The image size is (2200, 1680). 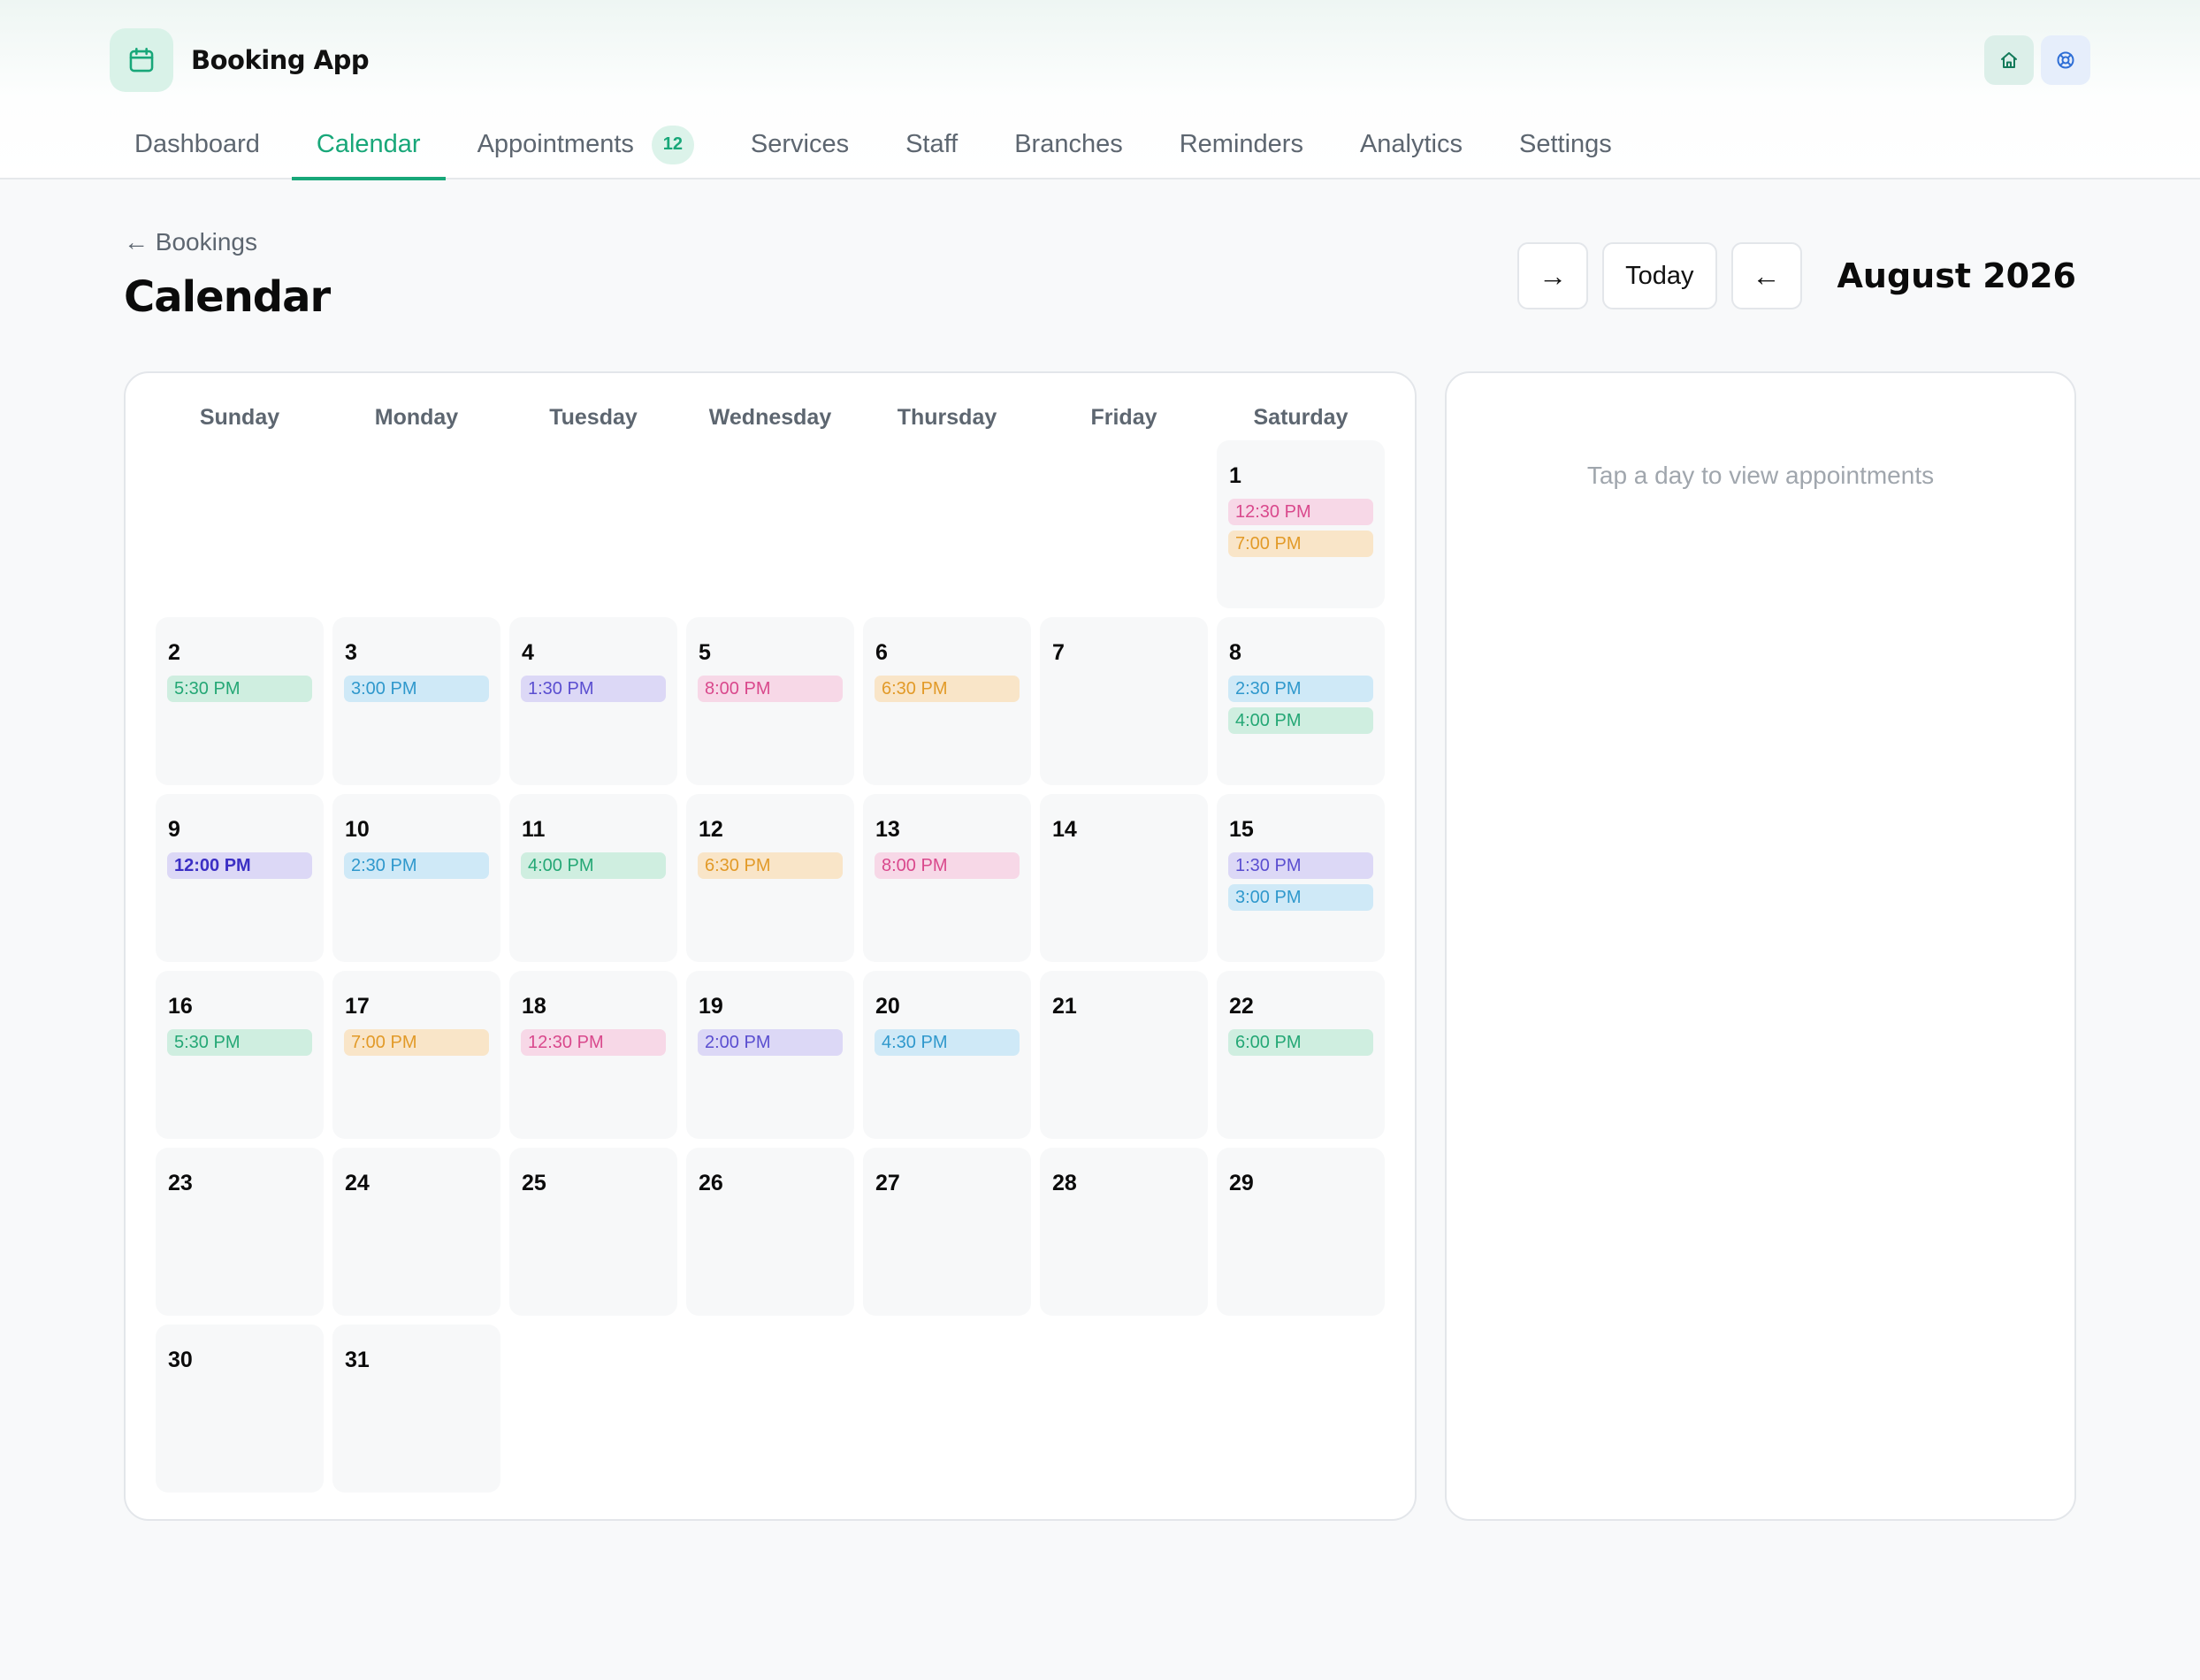 I want to click on day-cell-25: 25, so click(x=593, y=1232).